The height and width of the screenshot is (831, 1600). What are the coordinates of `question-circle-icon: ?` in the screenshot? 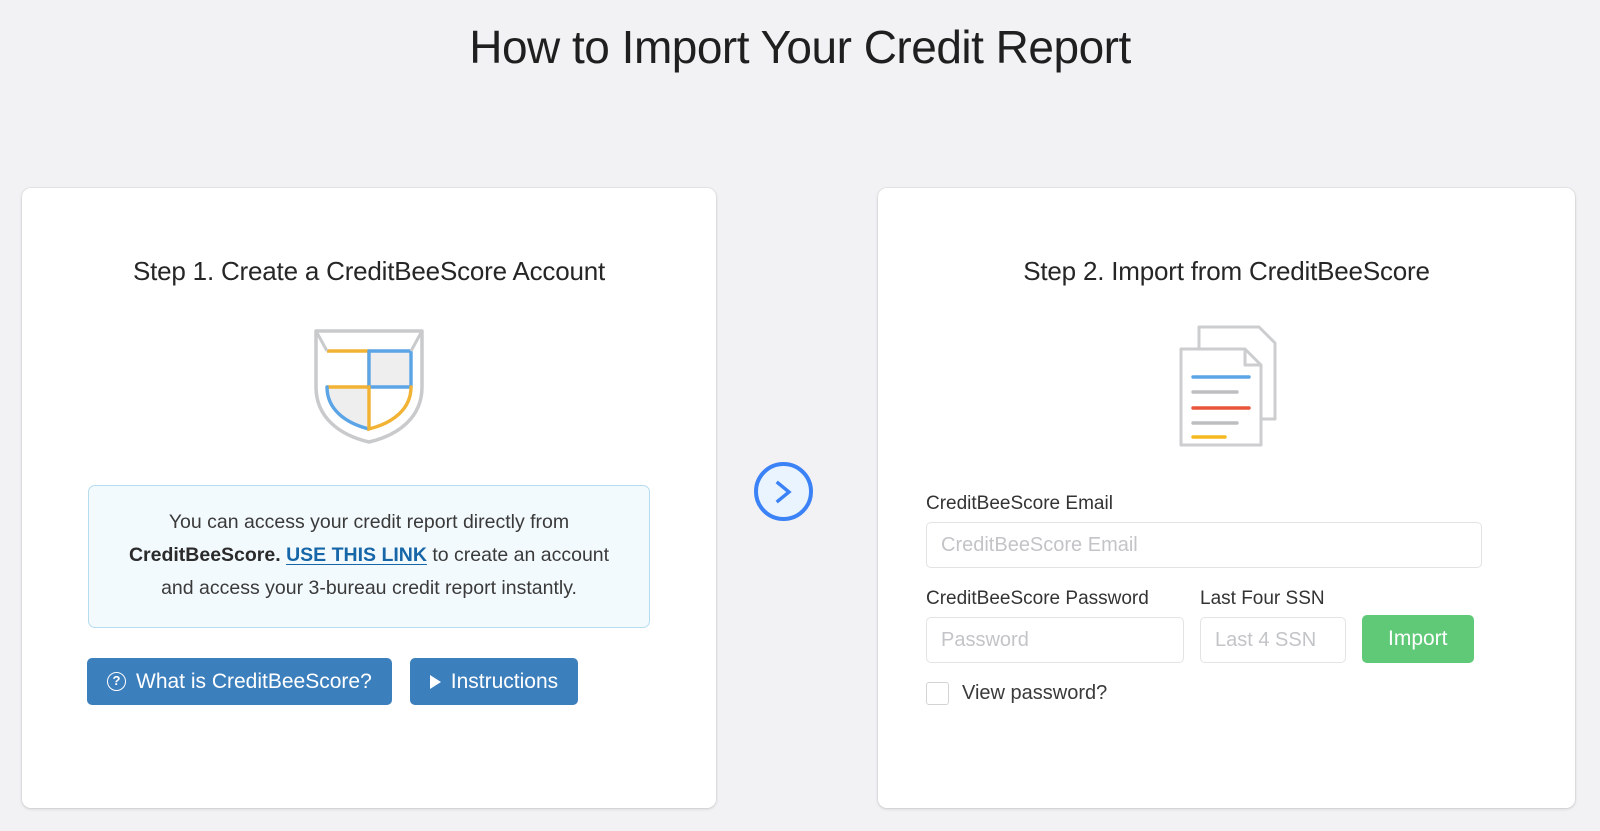 It's located at (116, 681).